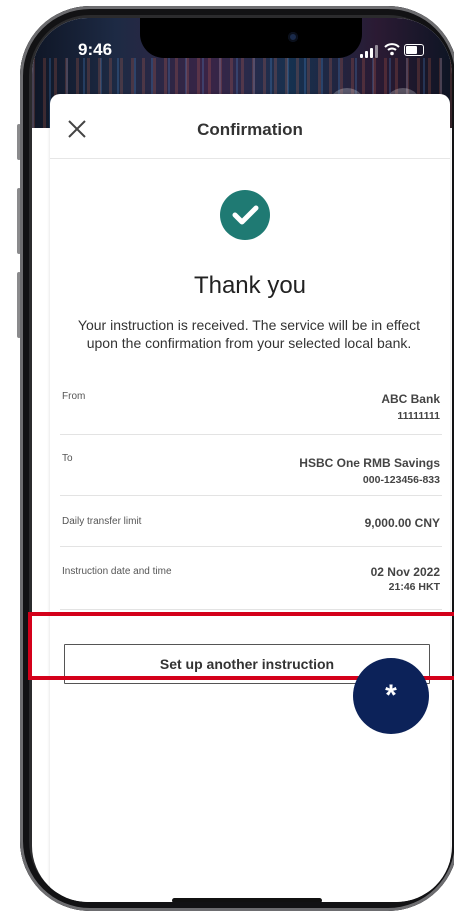  Describe the element at coordinates (251, 465) in the screenshot. I see `detail-row-to: To HSBC One RMB Savings 000-123456-833` at that location.